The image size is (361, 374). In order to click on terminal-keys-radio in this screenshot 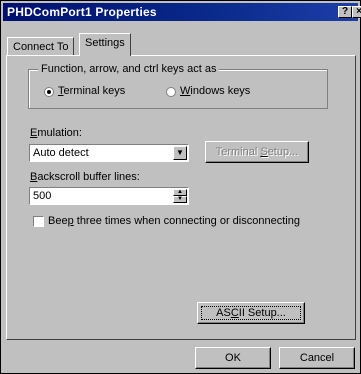, I will do `click(49, 92)`.